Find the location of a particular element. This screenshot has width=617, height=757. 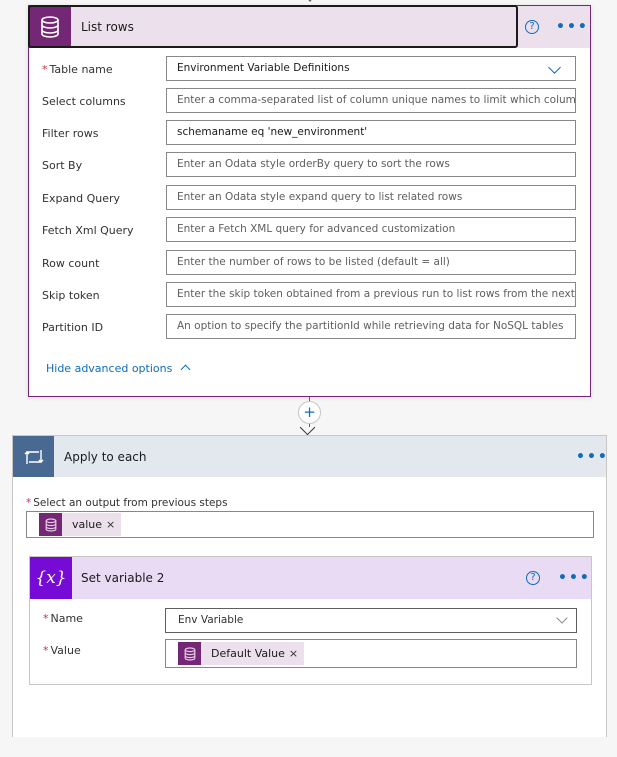

value-input: Default Value × is located at coordinates (371, 653).